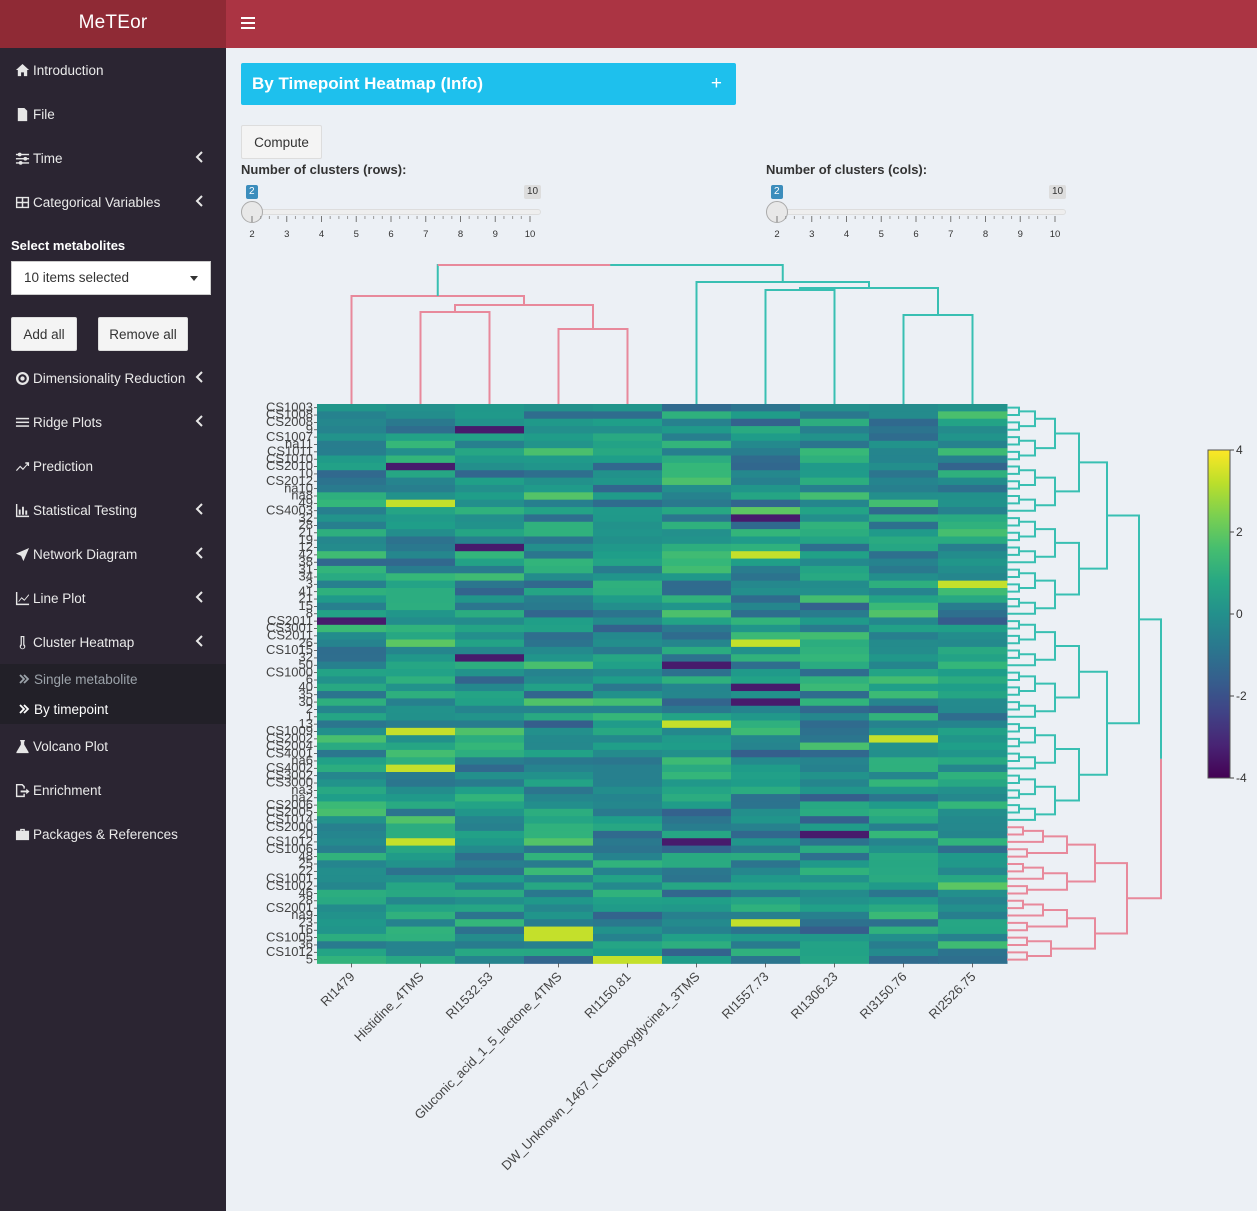 The width and height of the screenshot is (1257, 1211). What do you see at coordinates (113, 114) in the screenshot?
I see `sidebar-item-file: File` at bounding box center [113, 114].